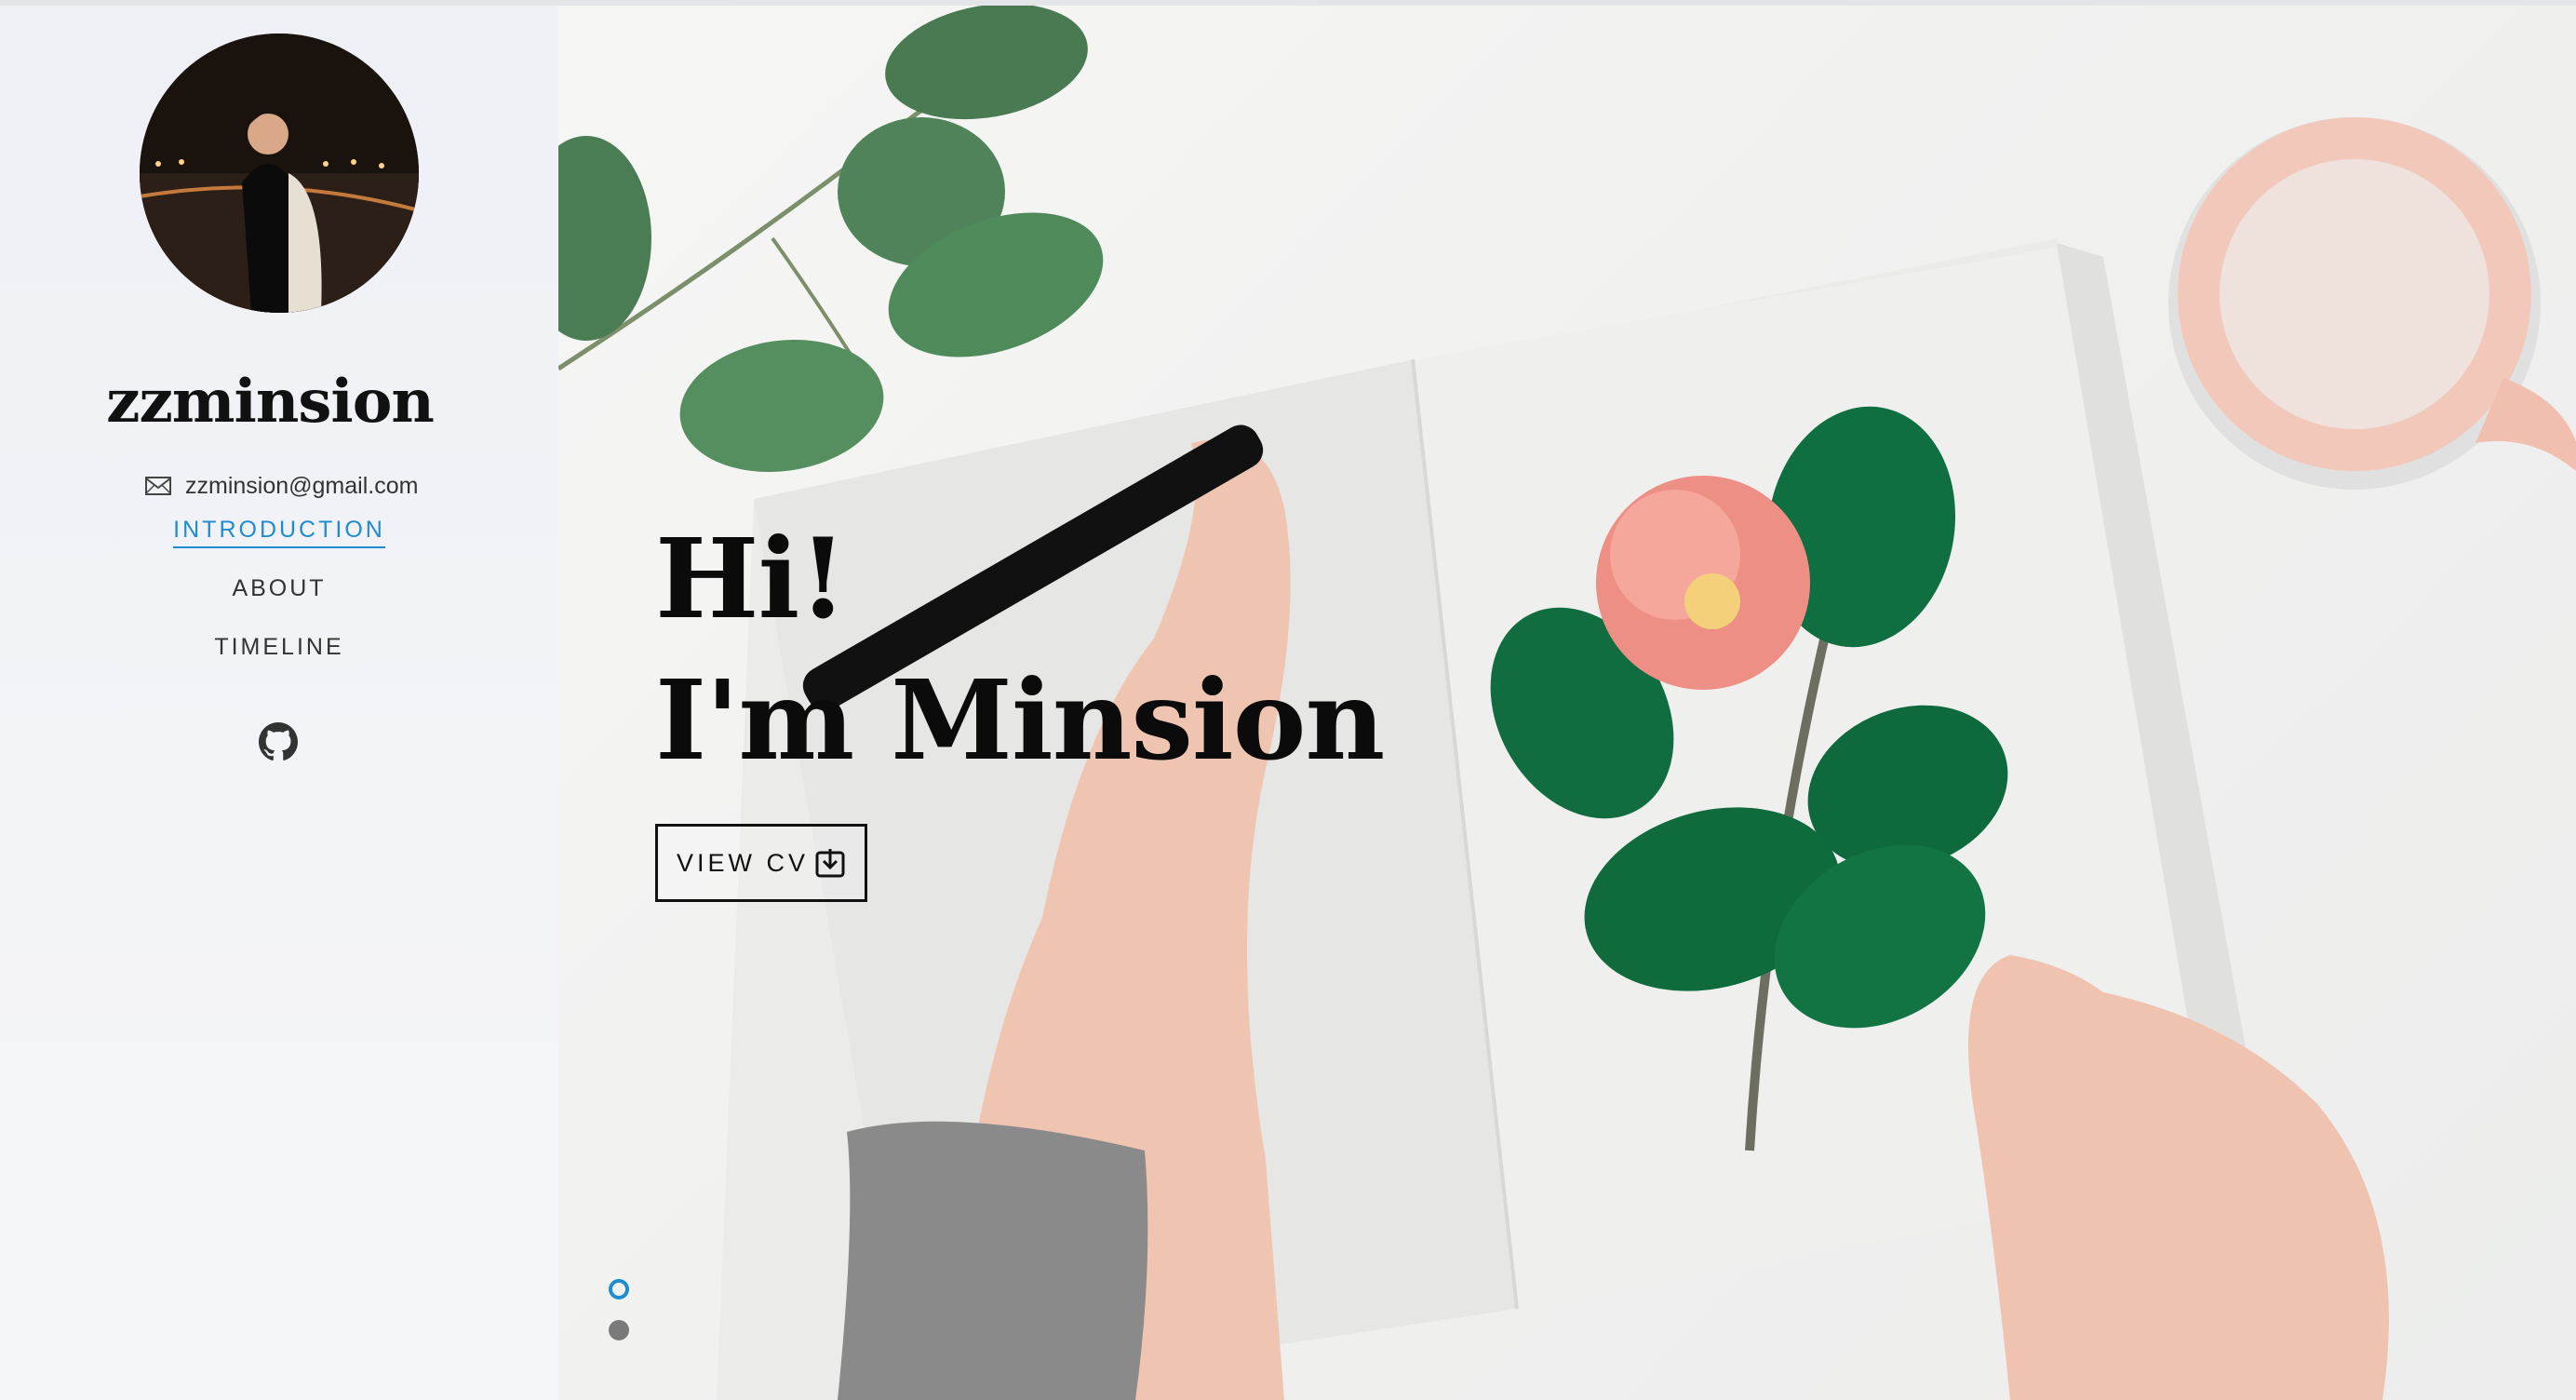 This screenshot has width=2576, height=1400. Describe the element at coordinates (830, 863) in the screenshot. I see `download-icon` at that location.